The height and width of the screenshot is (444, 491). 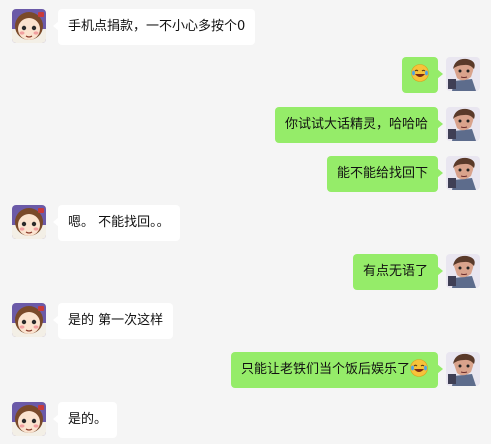 What do you see at coordinates (116, 320) in the screenshot?
I see `message-text: 是的 第一次这样` at bounding box center [116, 320].